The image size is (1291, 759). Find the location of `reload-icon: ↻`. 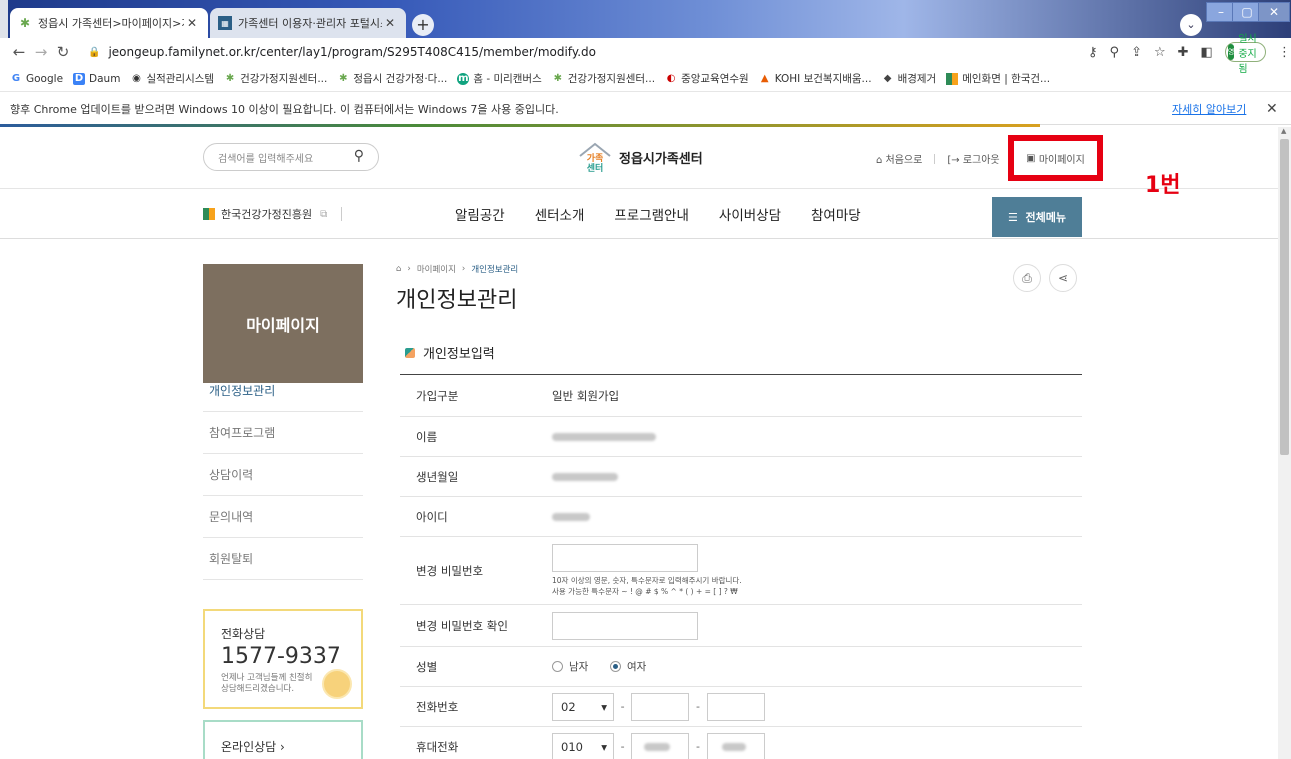

reload-icon: ↻ is located at coordinates (63, 52).